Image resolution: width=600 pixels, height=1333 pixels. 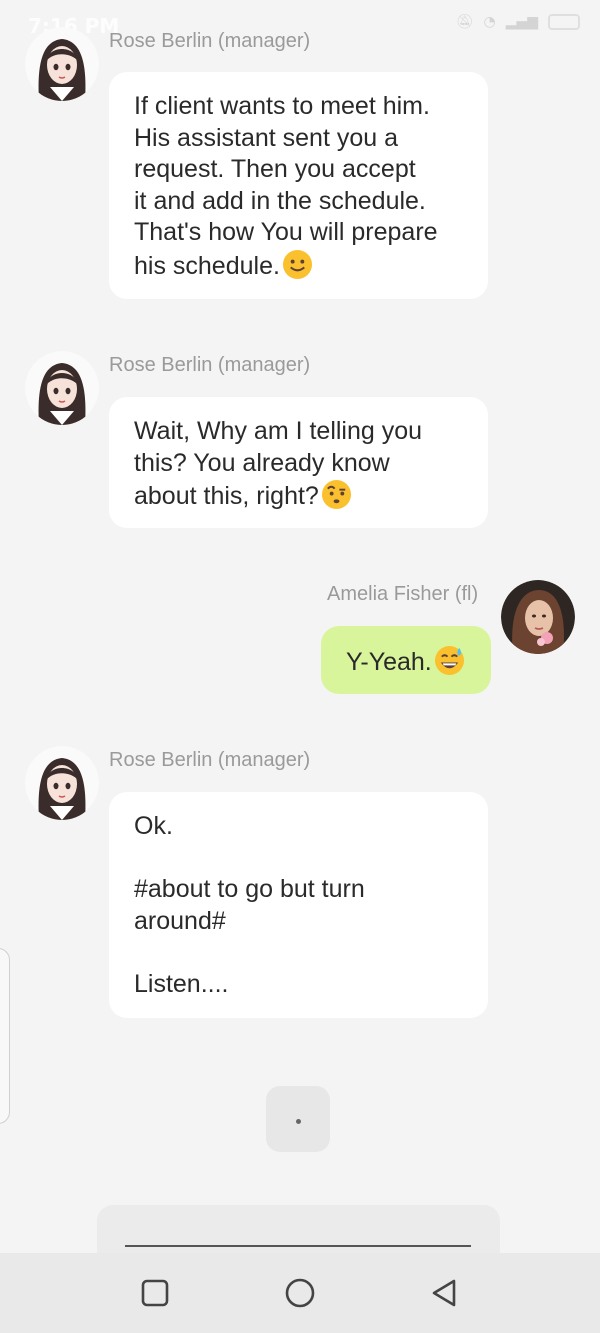 I want to click on avatar-amelia, so click(x=538, y=617).